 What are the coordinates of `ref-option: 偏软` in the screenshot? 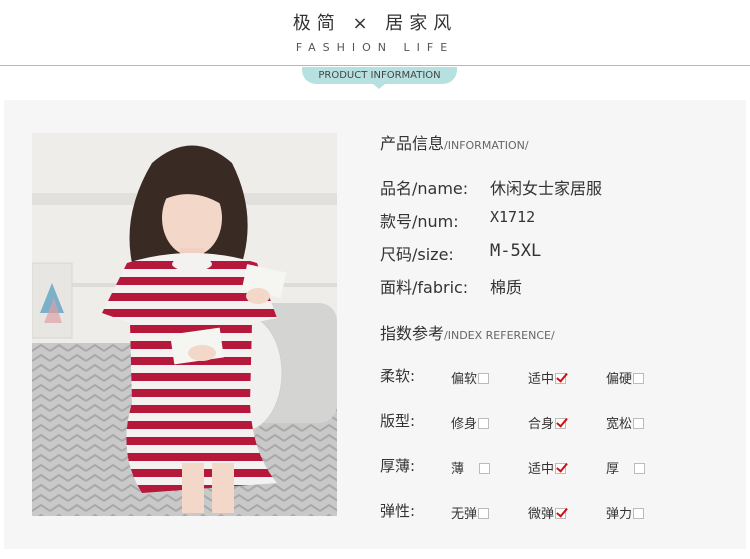 It's located at (470, 377).